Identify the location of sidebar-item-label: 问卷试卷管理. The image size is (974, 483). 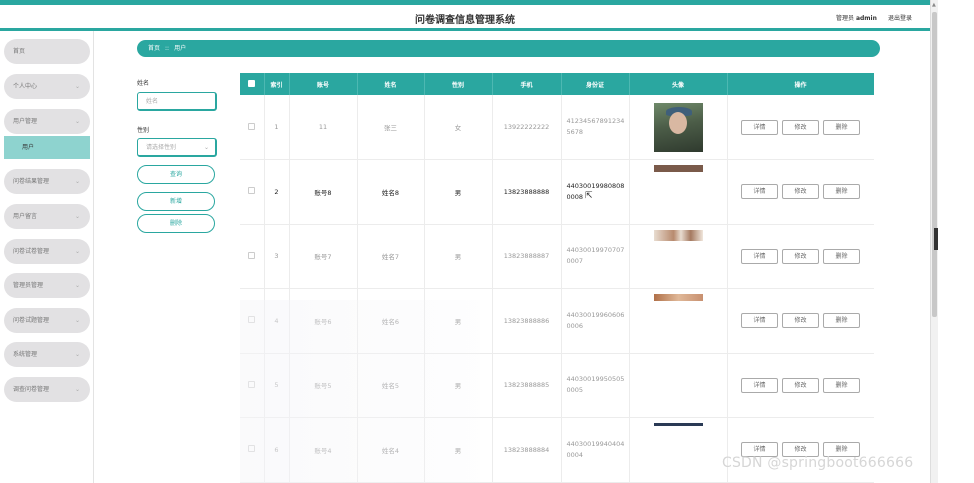
(31, 251).